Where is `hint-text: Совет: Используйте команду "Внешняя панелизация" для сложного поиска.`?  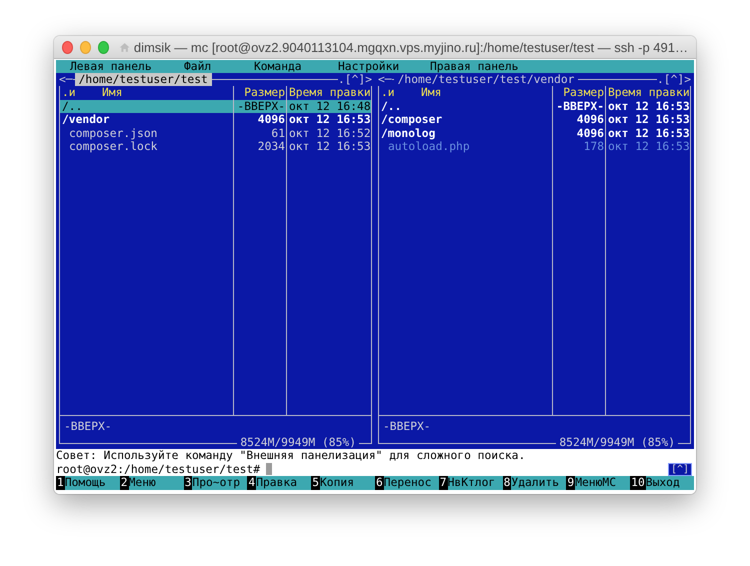
hint-text: Совет: Используйте команду "Внешняя панелизация" для сложного поиска. is located at coordinates (291, 456).